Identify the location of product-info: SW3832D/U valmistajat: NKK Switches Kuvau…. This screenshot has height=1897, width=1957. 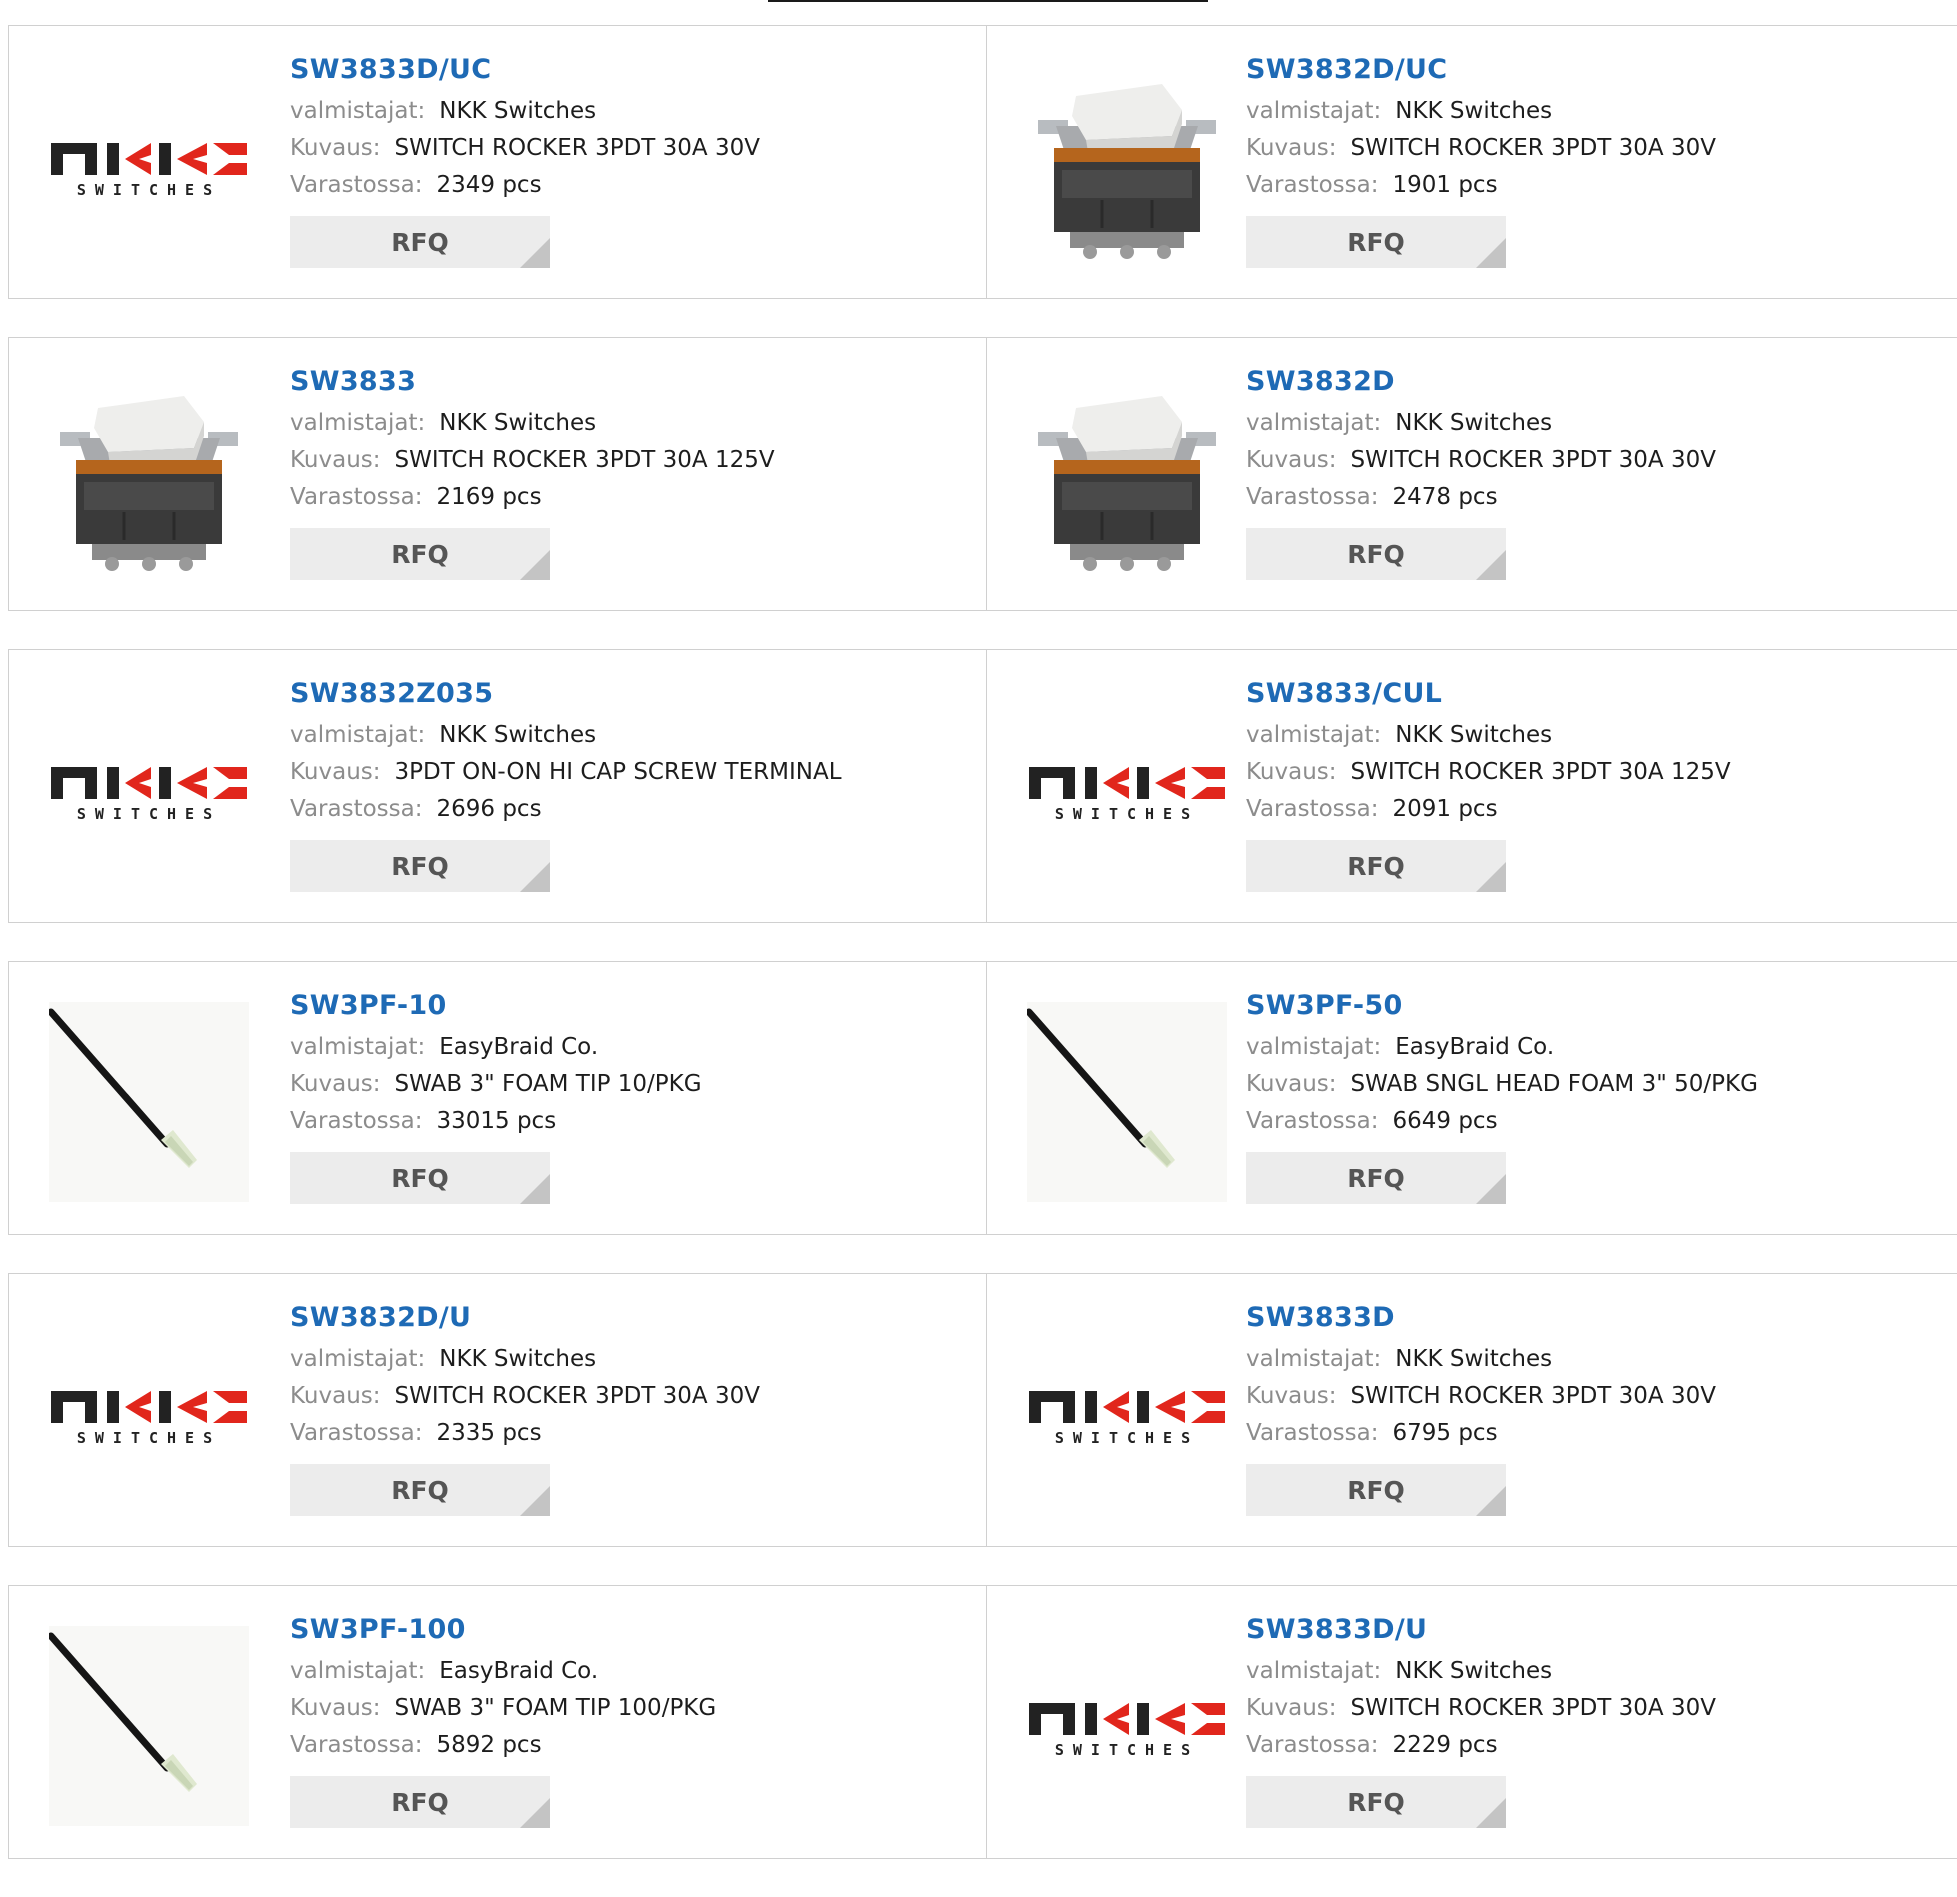
(633, 1409).